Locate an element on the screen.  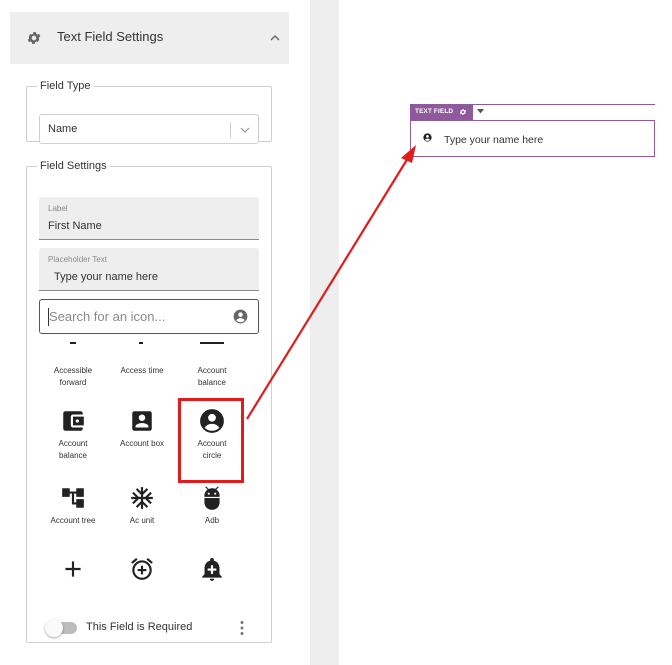
add-alarm-icon is located at coordinates (142, 568).